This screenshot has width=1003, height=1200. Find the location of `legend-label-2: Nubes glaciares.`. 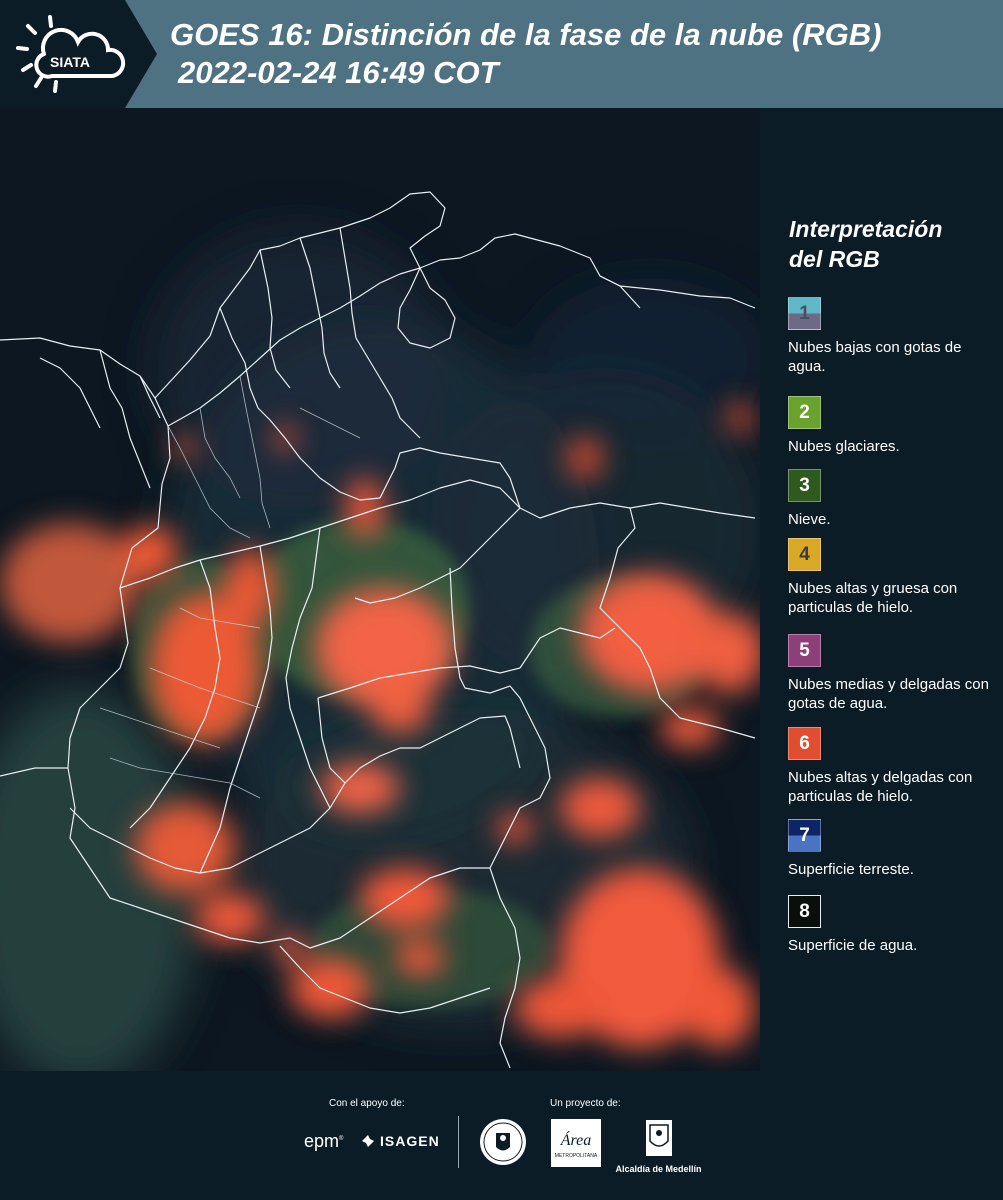

legend-label-2: Nubes glaciares. is located at coordinates (844, 446).